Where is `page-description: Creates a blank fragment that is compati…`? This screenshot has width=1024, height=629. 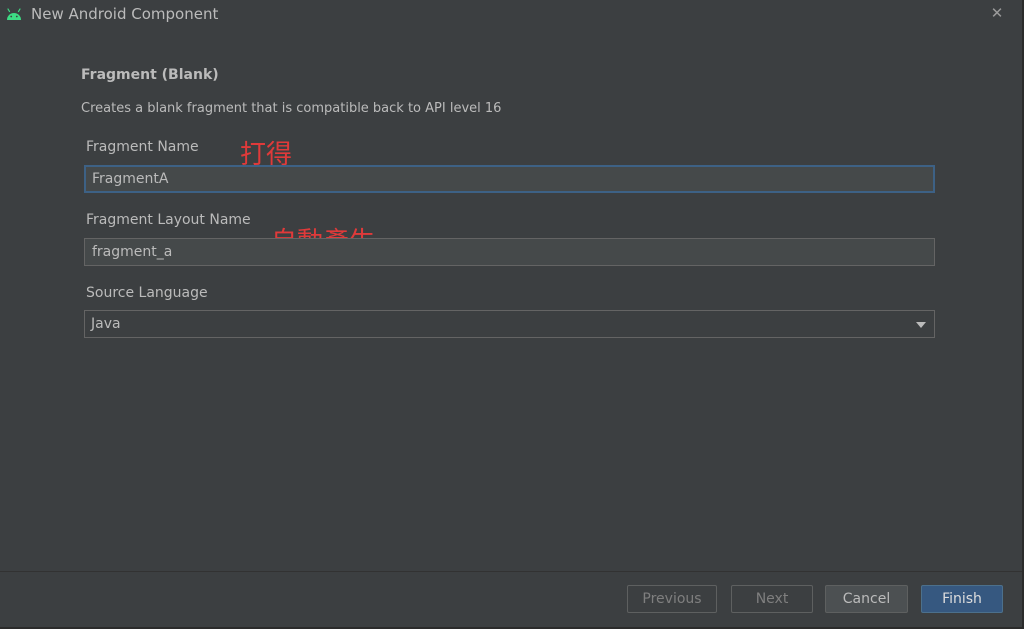 page-description: Creates a blank fragment that is compati… is located at coordinates (291, 108).